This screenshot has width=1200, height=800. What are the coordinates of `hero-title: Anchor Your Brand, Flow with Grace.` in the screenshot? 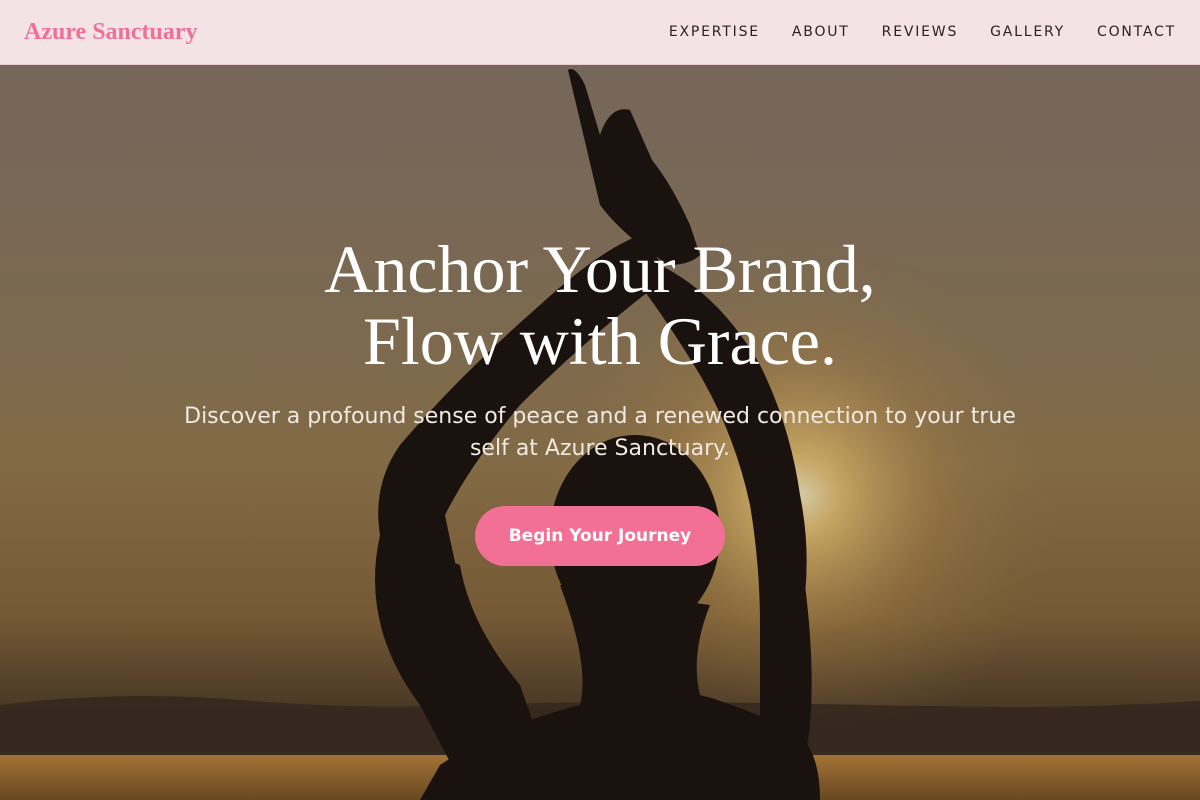 It's located at (600, 305).